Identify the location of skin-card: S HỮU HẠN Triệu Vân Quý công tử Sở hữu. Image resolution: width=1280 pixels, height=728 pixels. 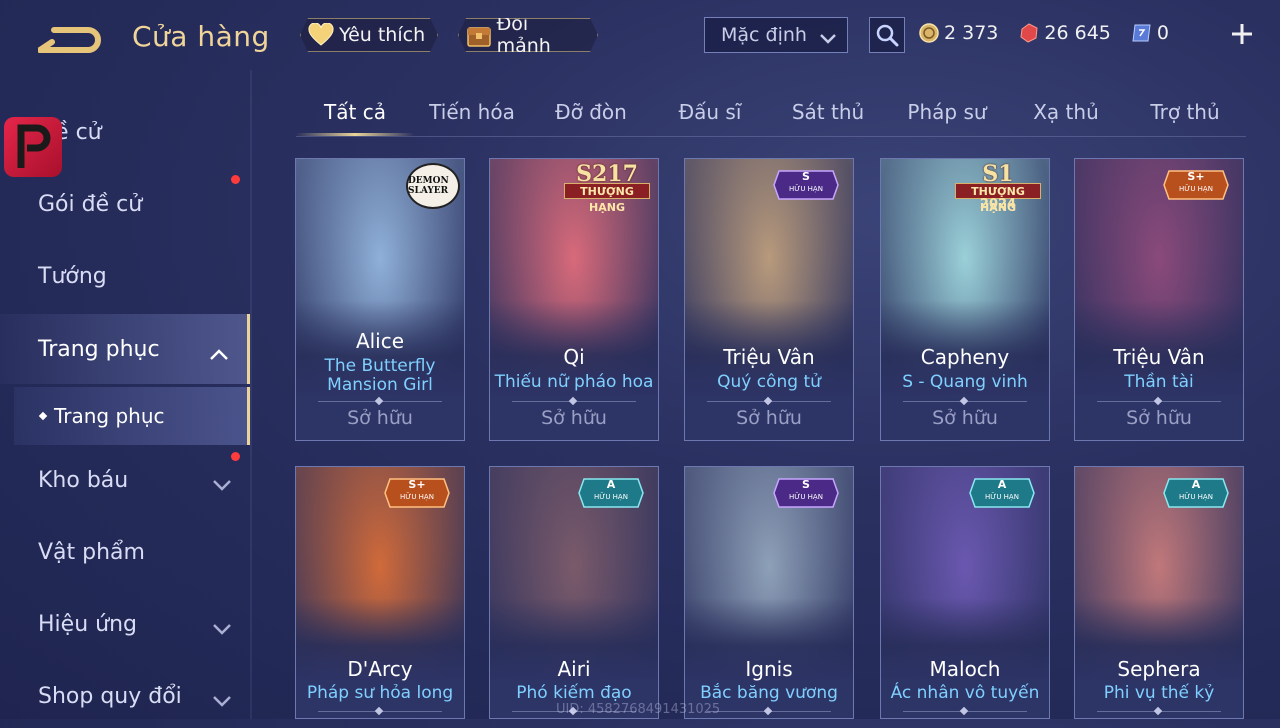
(769, 299).